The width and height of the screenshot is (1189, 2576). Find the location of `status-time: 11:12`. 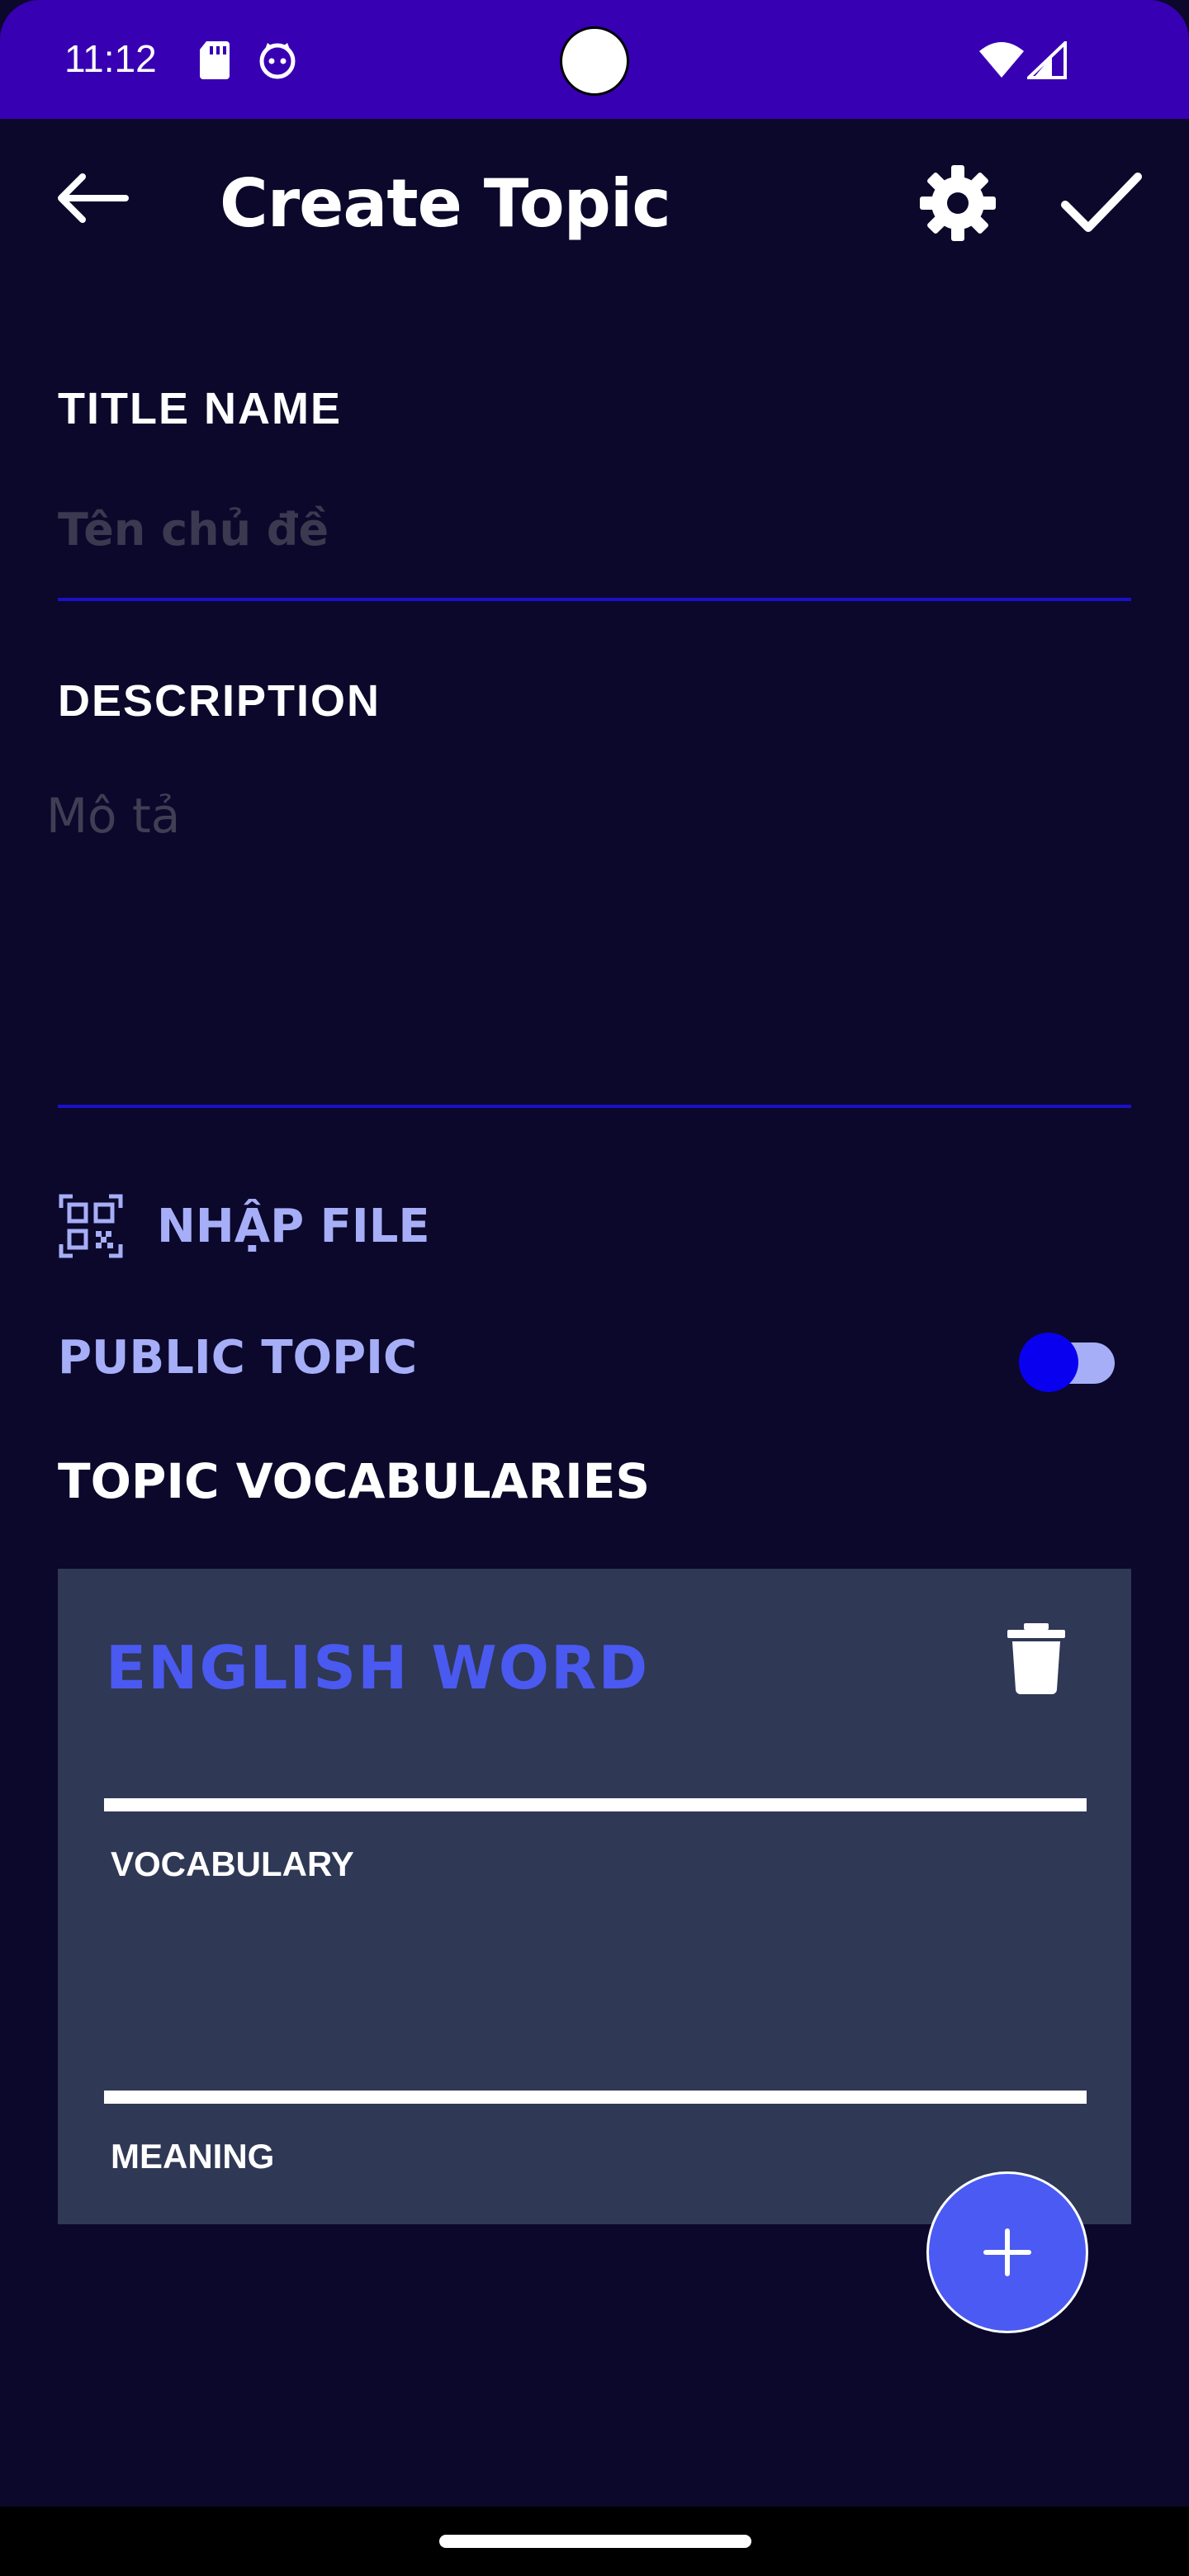

status-time: 11:12 is located at coordinates (110, 58).